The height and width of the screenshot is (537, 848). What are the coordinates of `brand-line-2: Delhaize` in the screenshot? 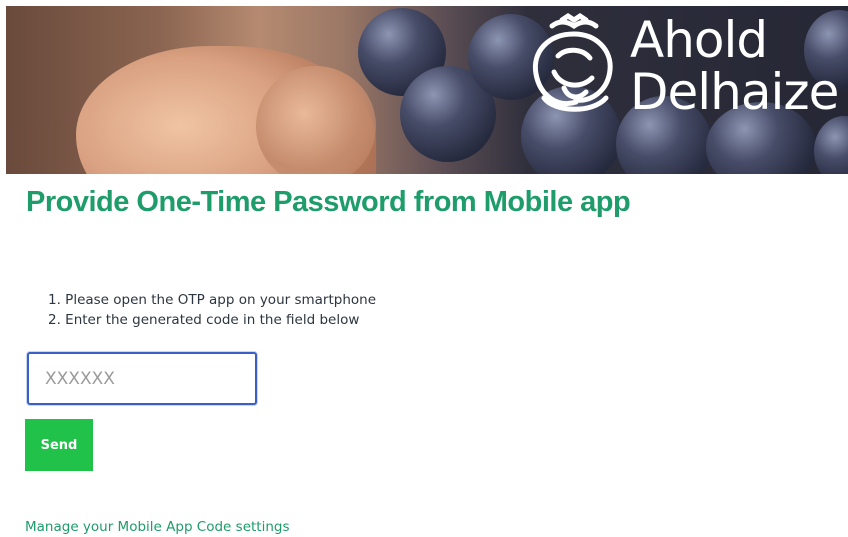 It's located at (734, 92).